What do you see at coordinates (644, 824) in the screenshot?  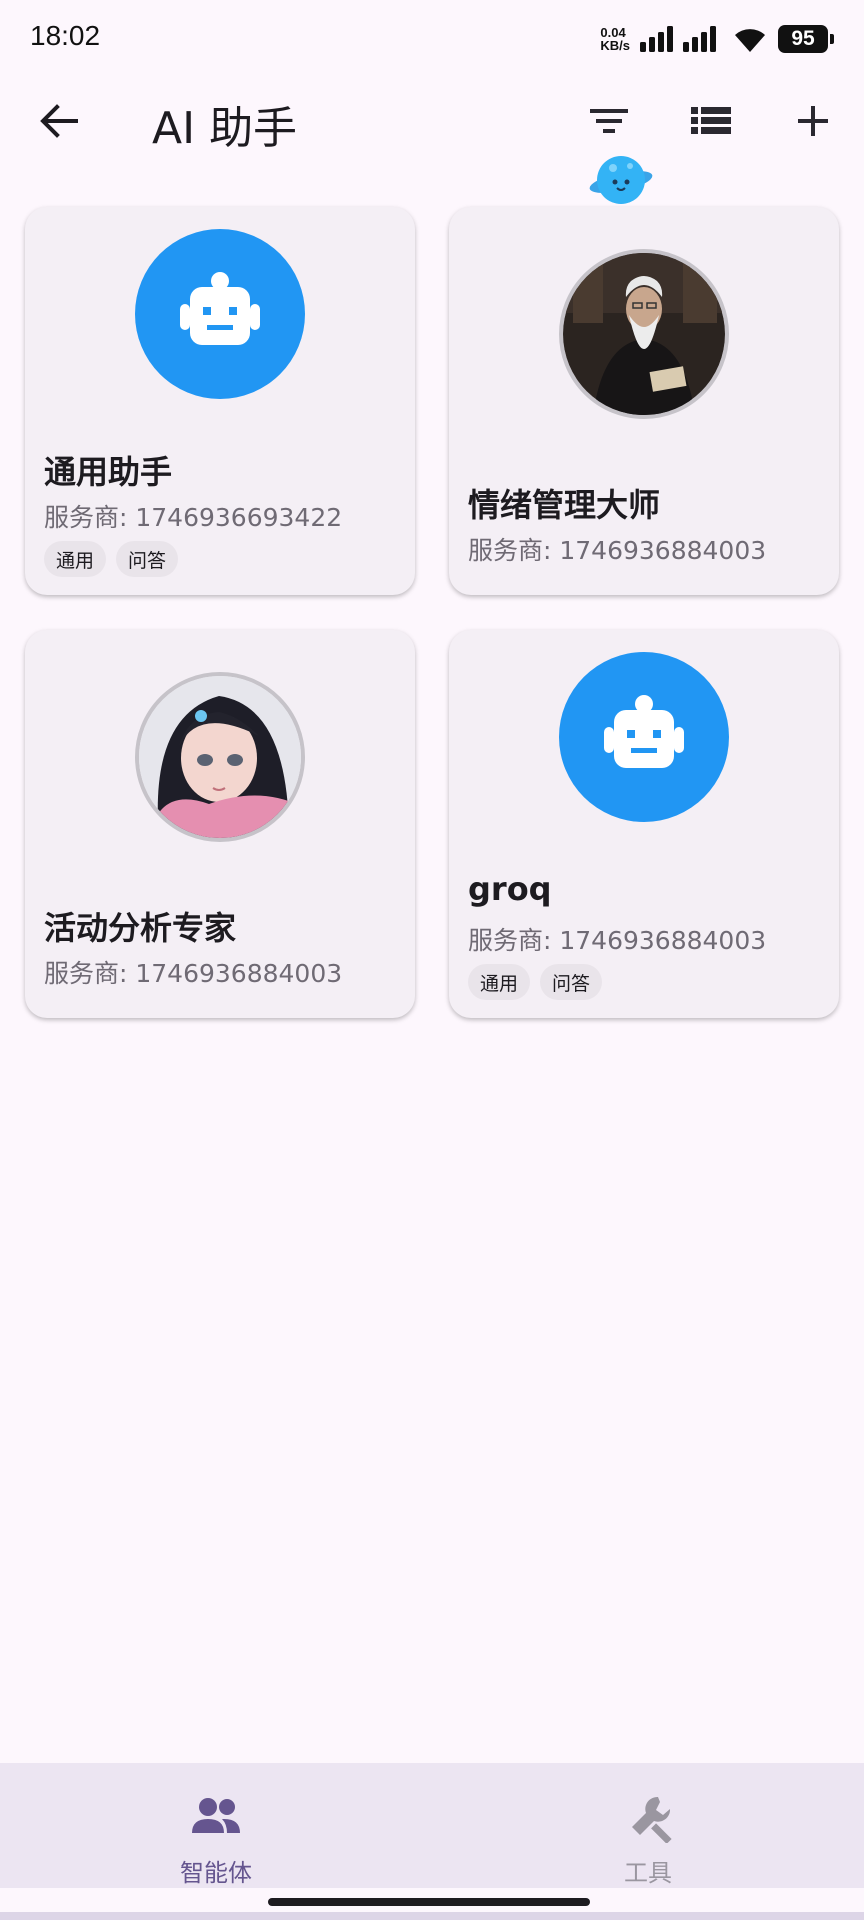 I see `assistant-card: groq 服务商: 1746936884003 通用 问答` at bounding box center [644, 824].